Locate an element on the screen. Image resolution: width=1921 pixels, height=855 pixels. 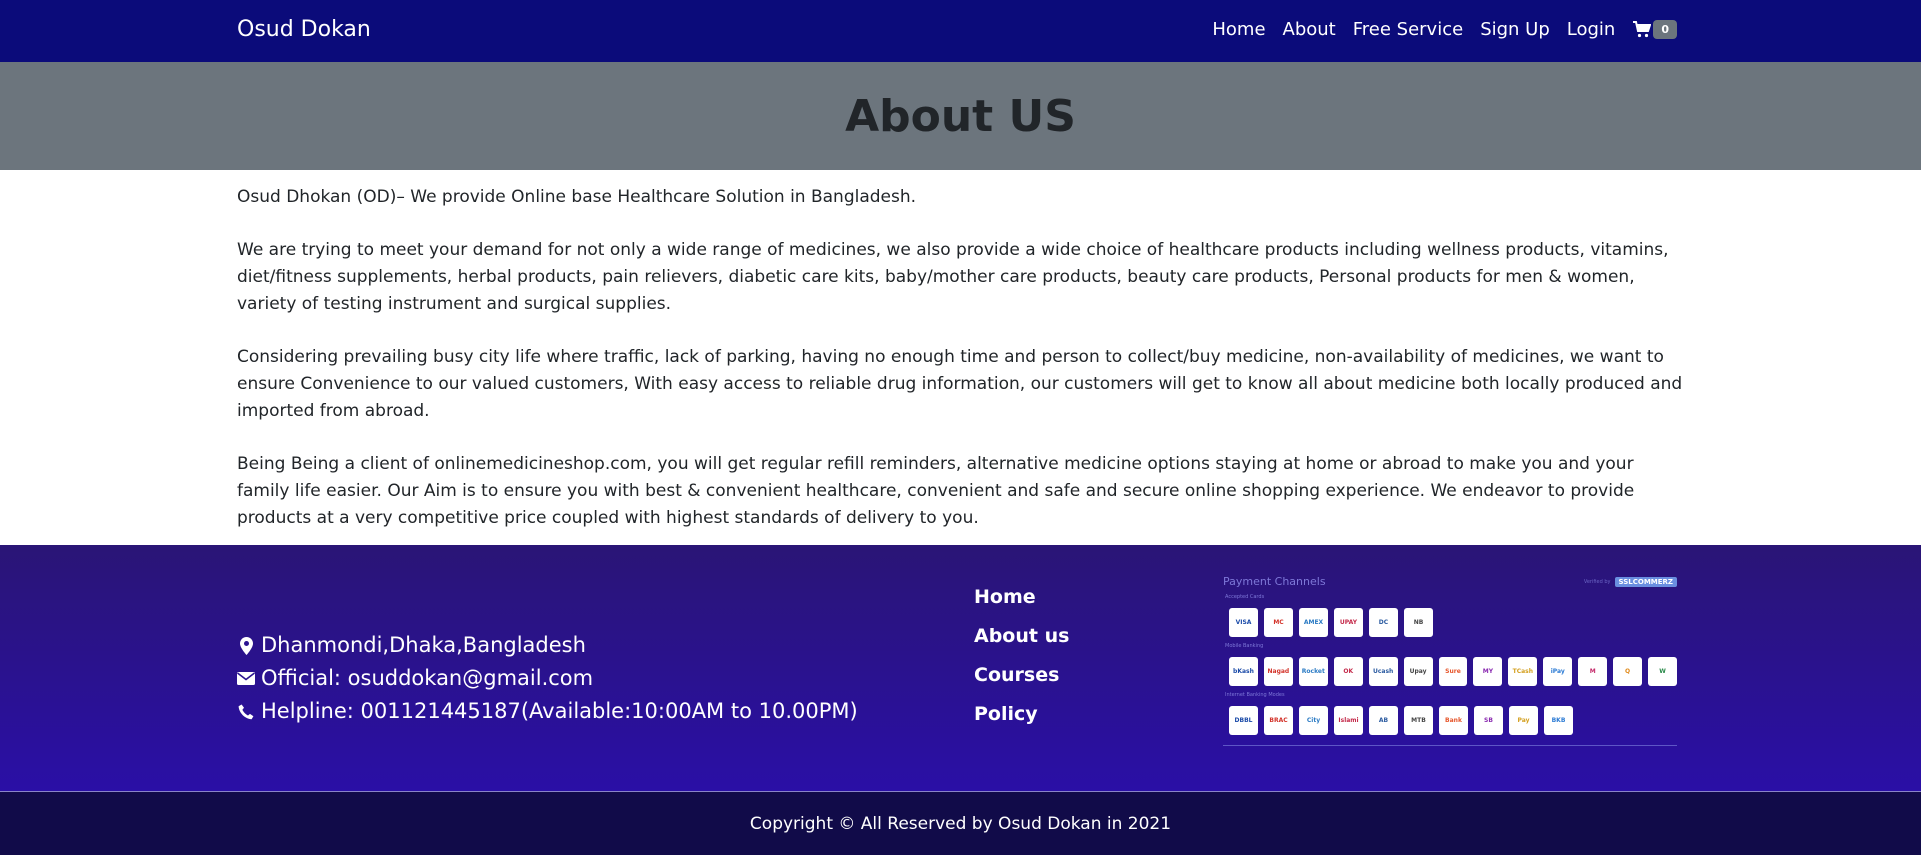
nav-sign-up: Sign Up is located at coordinates (1515, 29).